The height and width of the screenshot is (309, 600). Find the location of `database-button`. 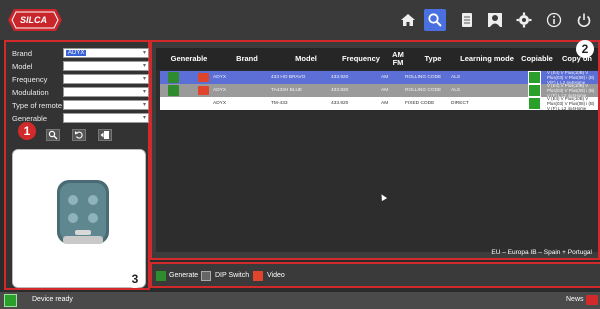

database-button is located at coordinates (467, 20).